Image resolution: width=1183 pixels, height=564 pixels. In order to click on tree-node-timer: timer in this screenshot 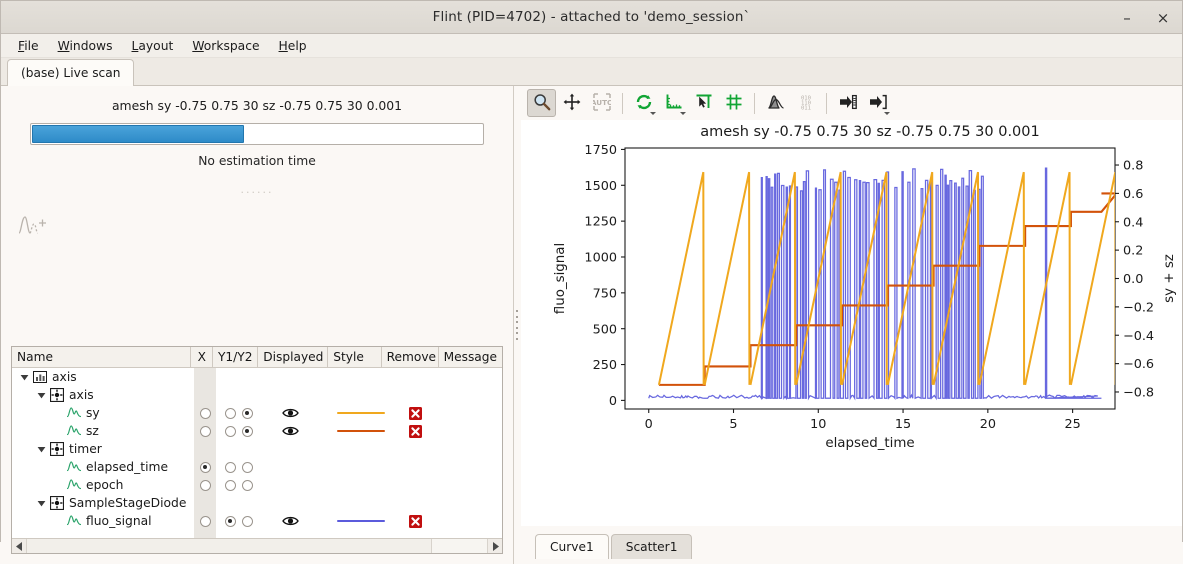, I will do `click(103, 449)`.